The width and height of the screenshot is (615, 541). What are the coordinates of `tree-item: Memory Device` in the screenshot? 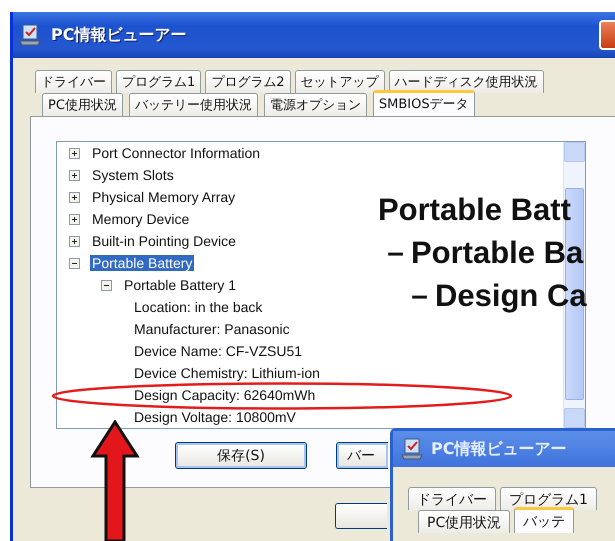 It's located at (141, 219).